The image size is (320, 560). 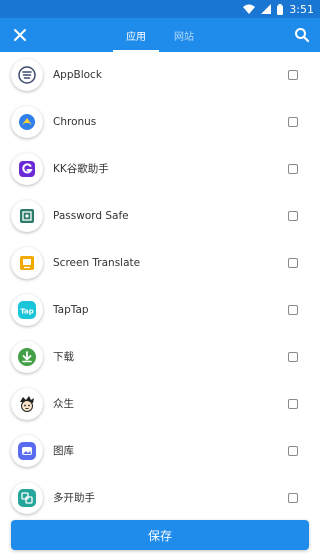 I want to click on kk-google-helper-icon, so click(x=27, y=169).